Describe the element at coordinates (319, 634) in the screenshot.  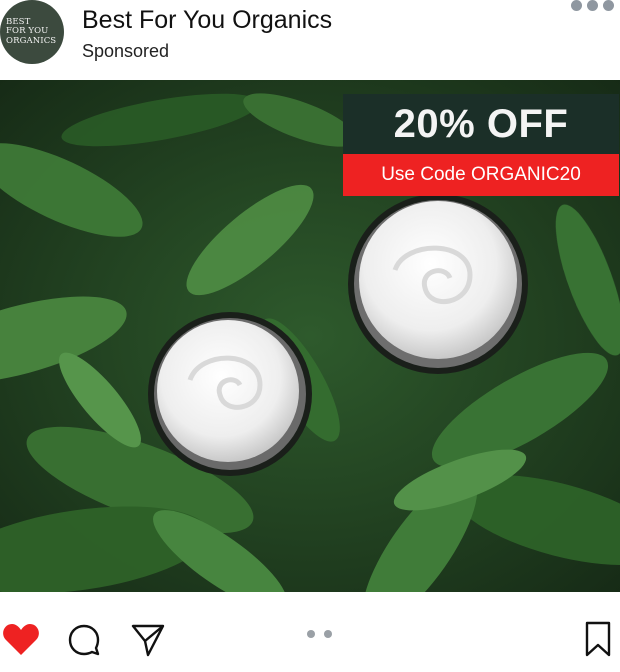
I see `carousel-indicator` at that location.